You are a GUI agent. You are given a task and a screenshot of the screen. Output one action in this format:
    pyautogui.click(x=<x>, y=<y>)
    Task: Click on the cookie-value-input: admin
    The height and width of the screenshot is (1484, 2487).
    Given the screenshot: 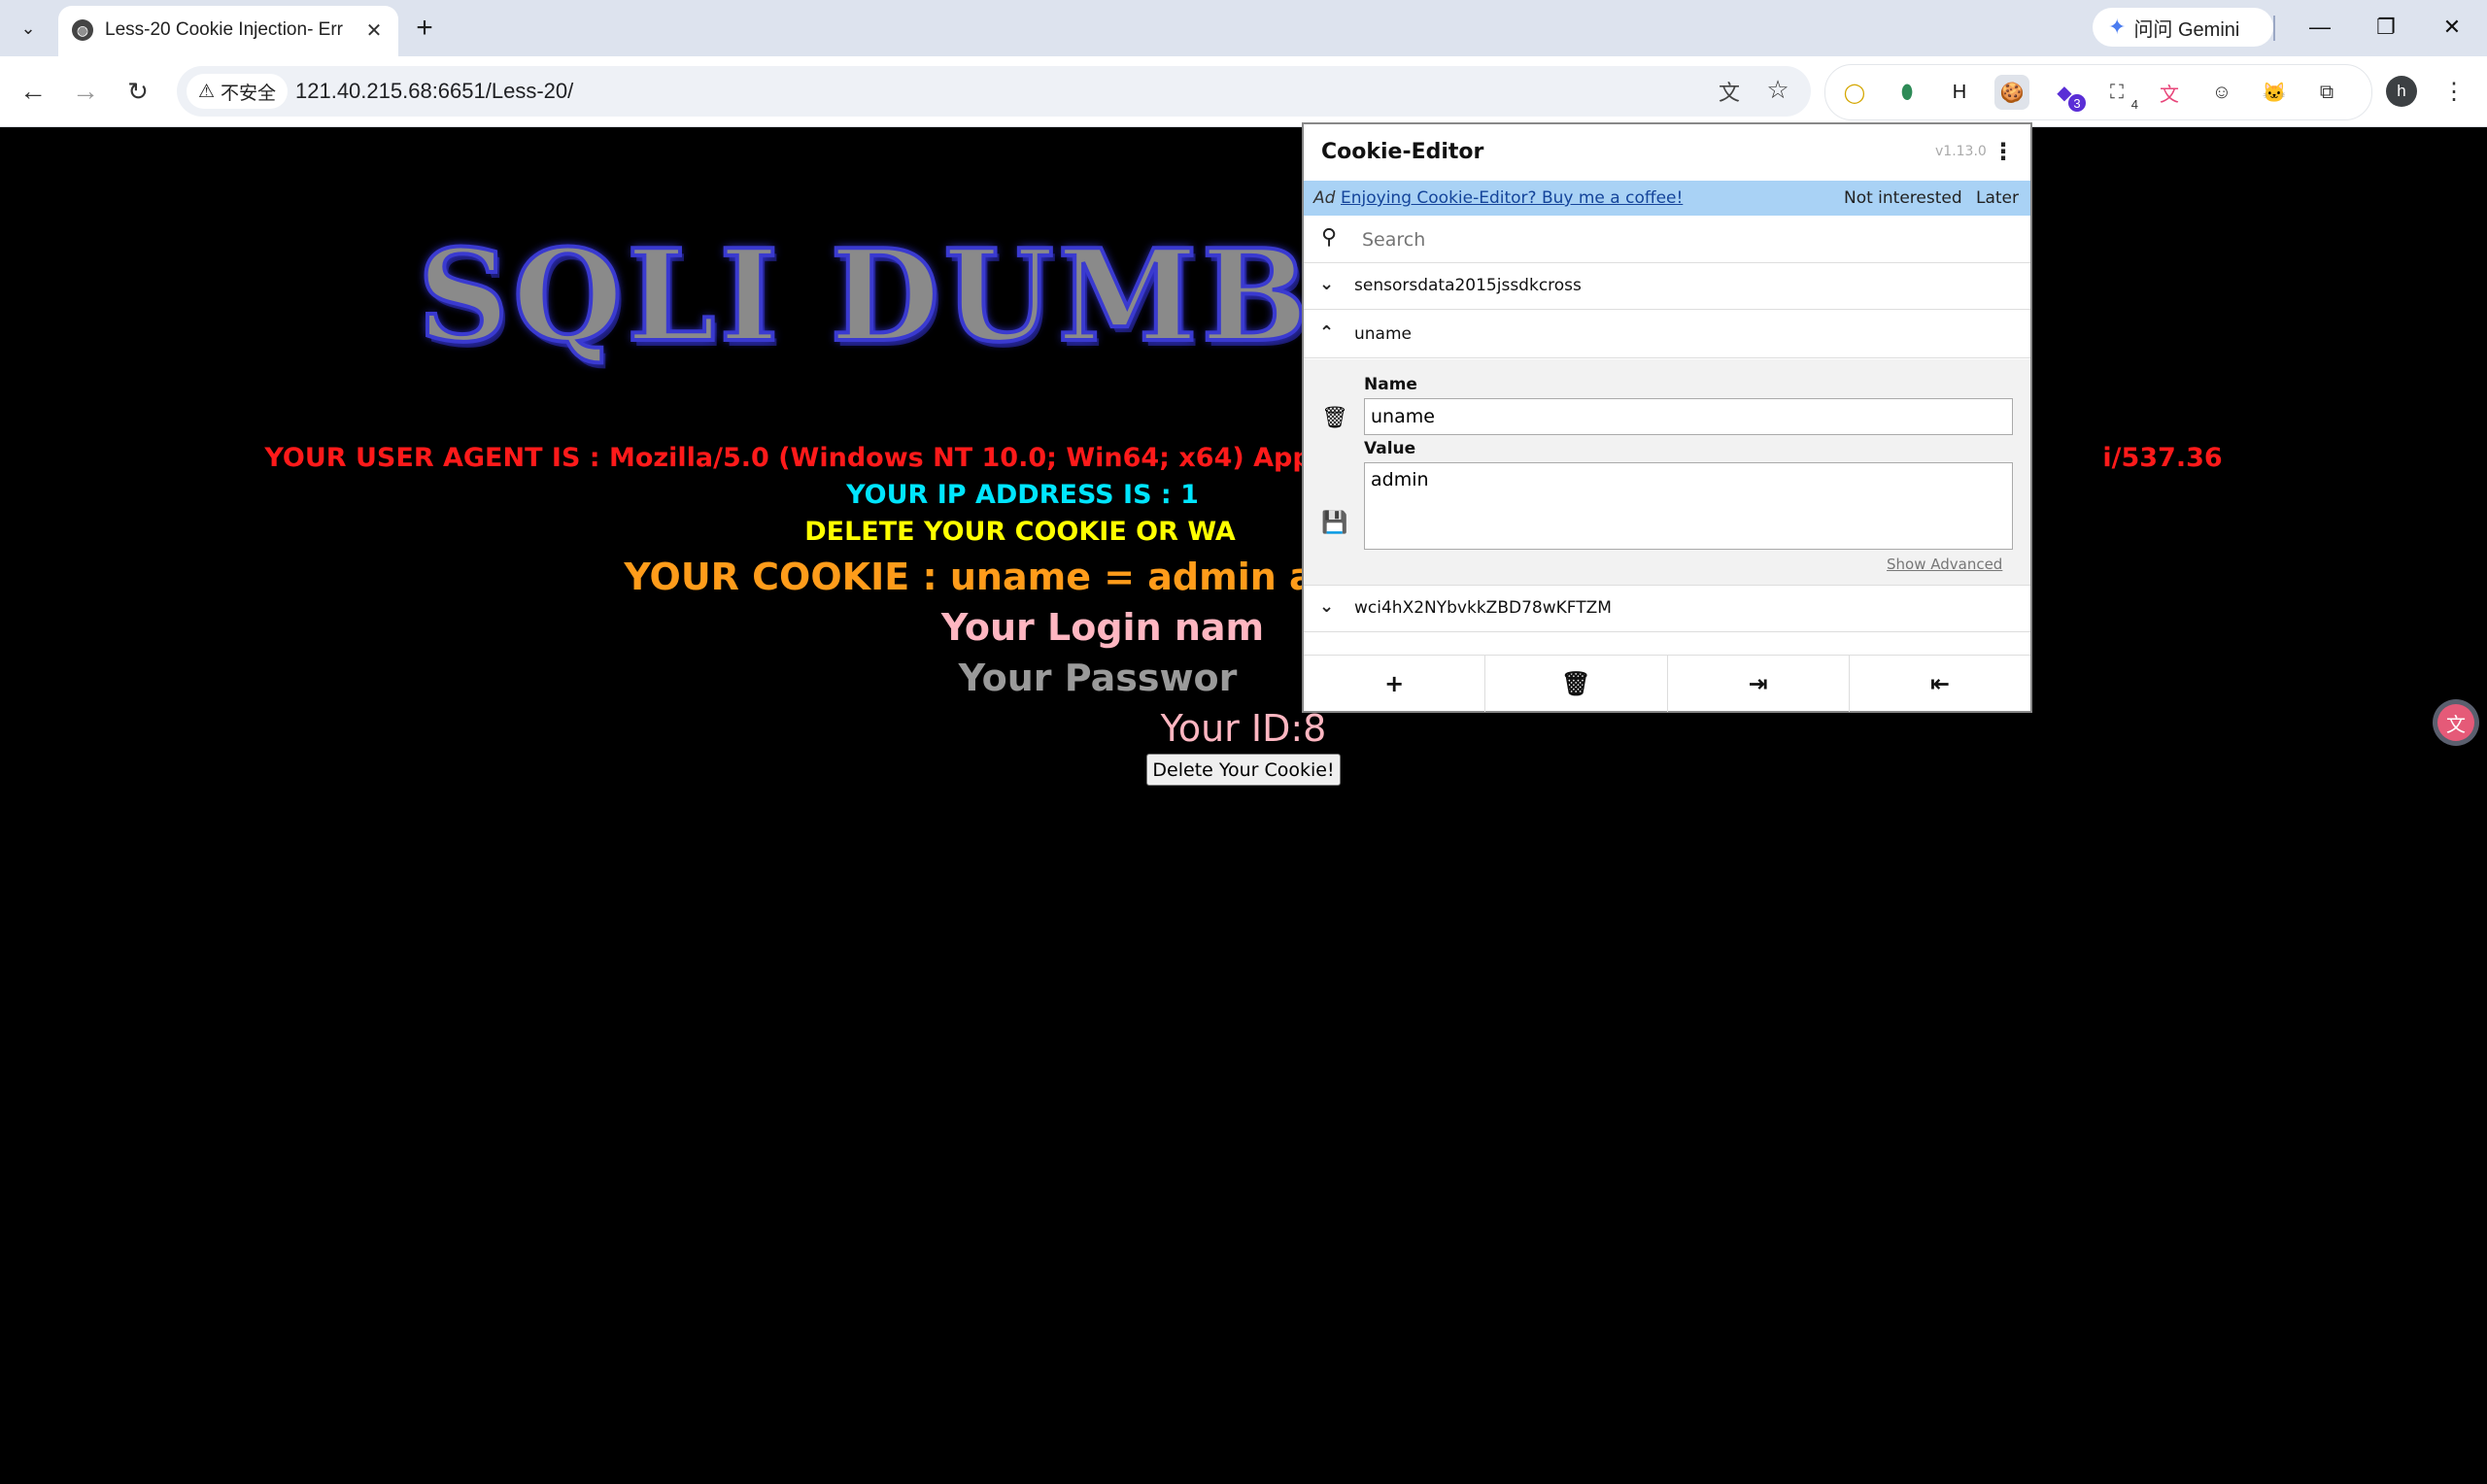 What is the action you would take?
    pyautogui.click(x=1688, y=506)
    